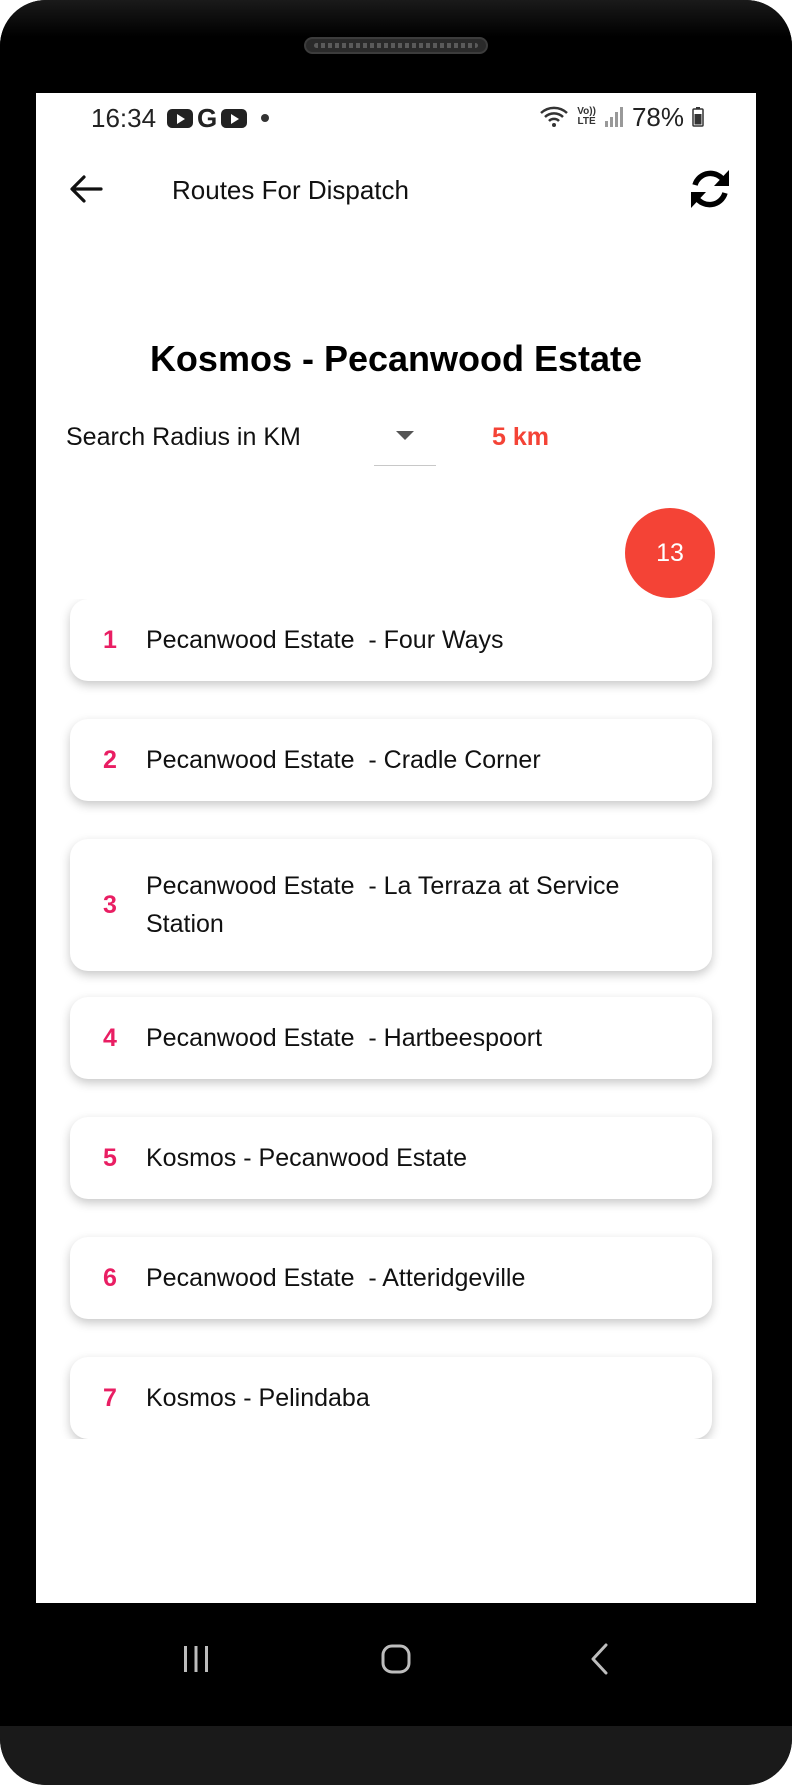 Image resolution: width=792 pixels, height=1785 pixels. I want to click on route-name: Kosmos - Pelindaba, so click(258, 1398).